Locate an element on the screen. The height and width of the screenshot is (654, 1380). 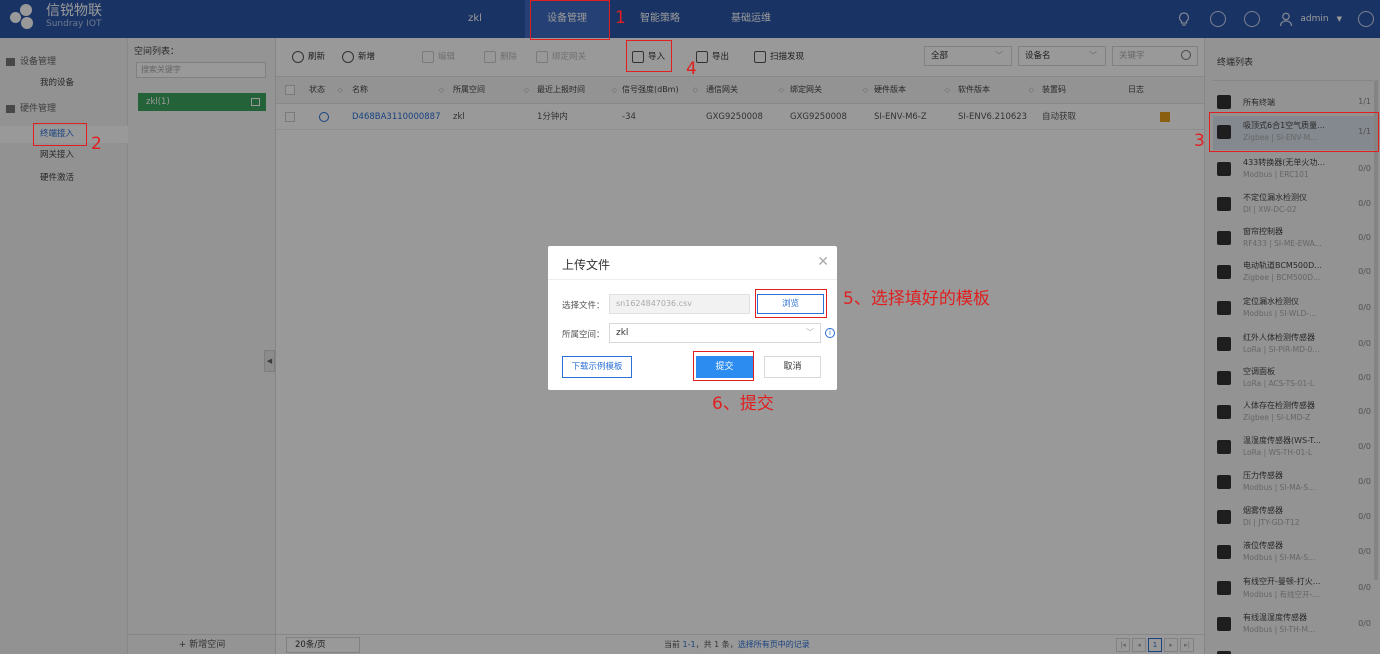
annotation-number-1: 1 is located at coordinates (620, 18).